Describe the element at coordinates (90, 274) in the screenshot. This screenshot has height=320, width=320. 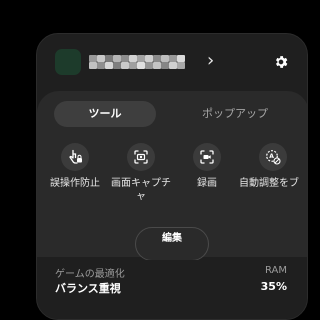
I see `optimization-label: ゲームの最適化` at that location.